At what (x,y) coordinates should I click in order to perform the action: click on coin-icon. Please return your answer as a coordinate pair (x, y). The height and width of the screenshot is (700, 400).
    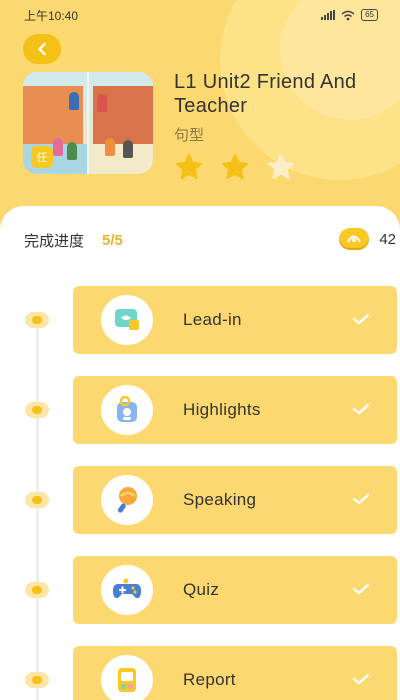
    Looking at the image, I should click on (354, 239).